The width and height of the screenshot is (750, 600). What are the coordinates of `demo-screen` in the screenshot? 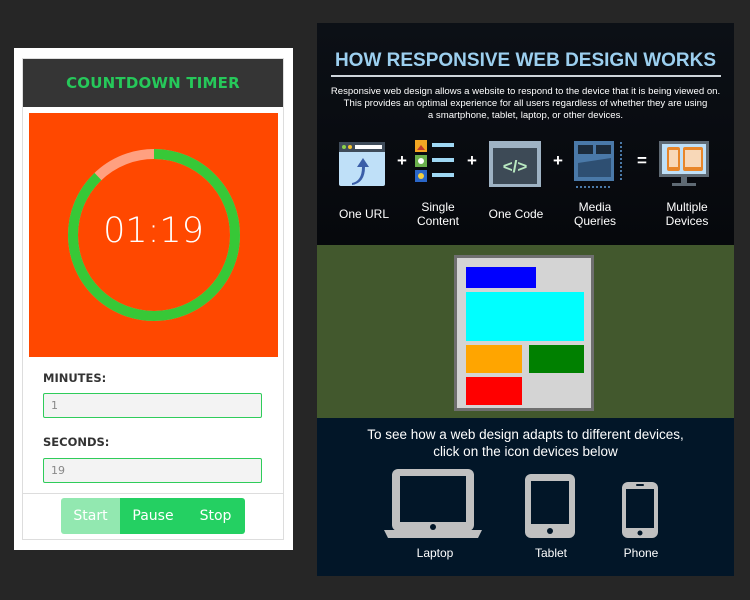 It's located at (524, 333).